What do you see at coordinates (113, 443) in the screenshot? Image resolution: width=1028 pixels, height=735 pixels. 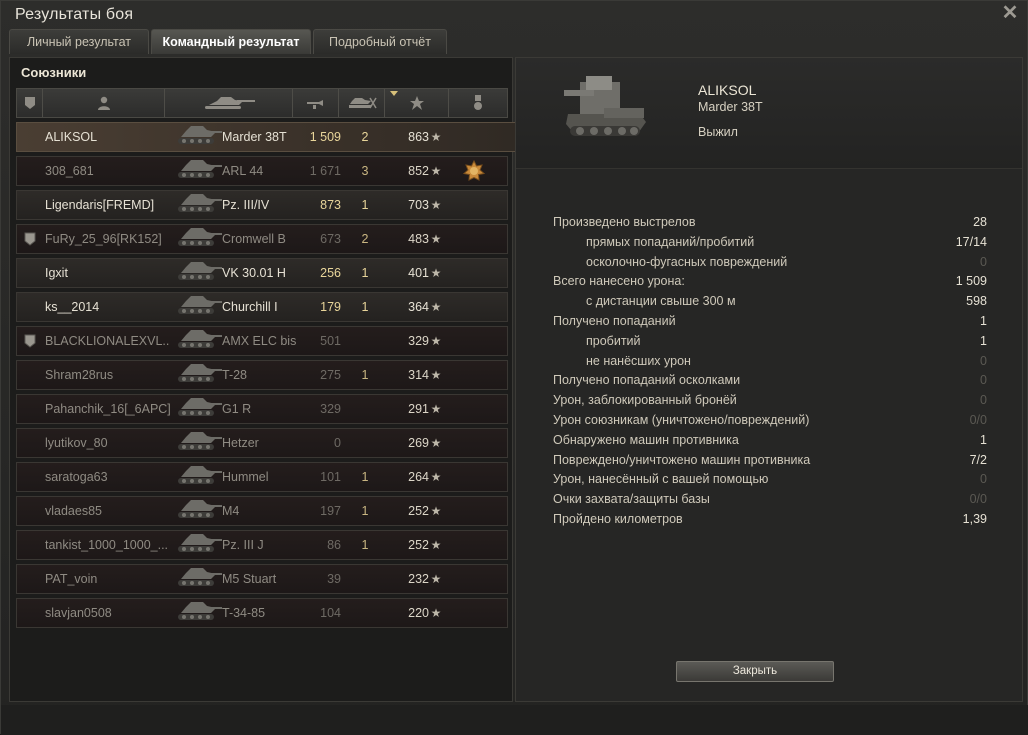 I see `player-name: lyutikov_80` at bounding box center [113, 443].